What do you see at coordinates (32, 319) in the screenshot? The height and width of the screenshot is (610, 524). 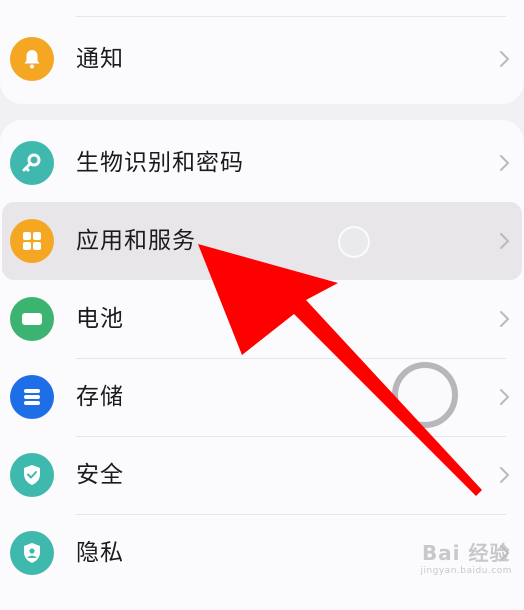 I see `battery-icon` at bounding box center [32, 319].